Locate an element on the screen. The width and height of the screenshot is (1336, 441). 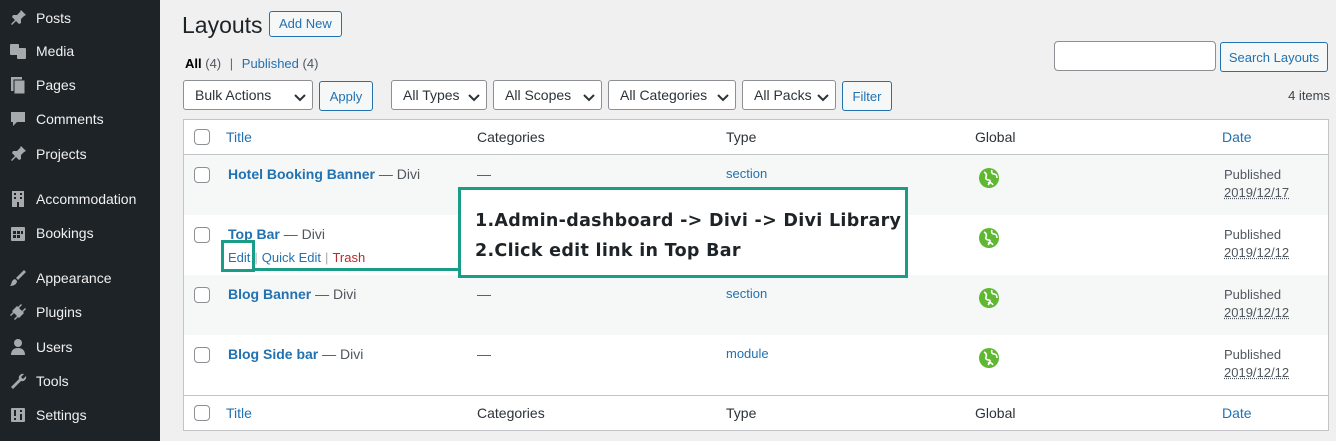
trash-link: Trash is located at coordinates (348, 257).